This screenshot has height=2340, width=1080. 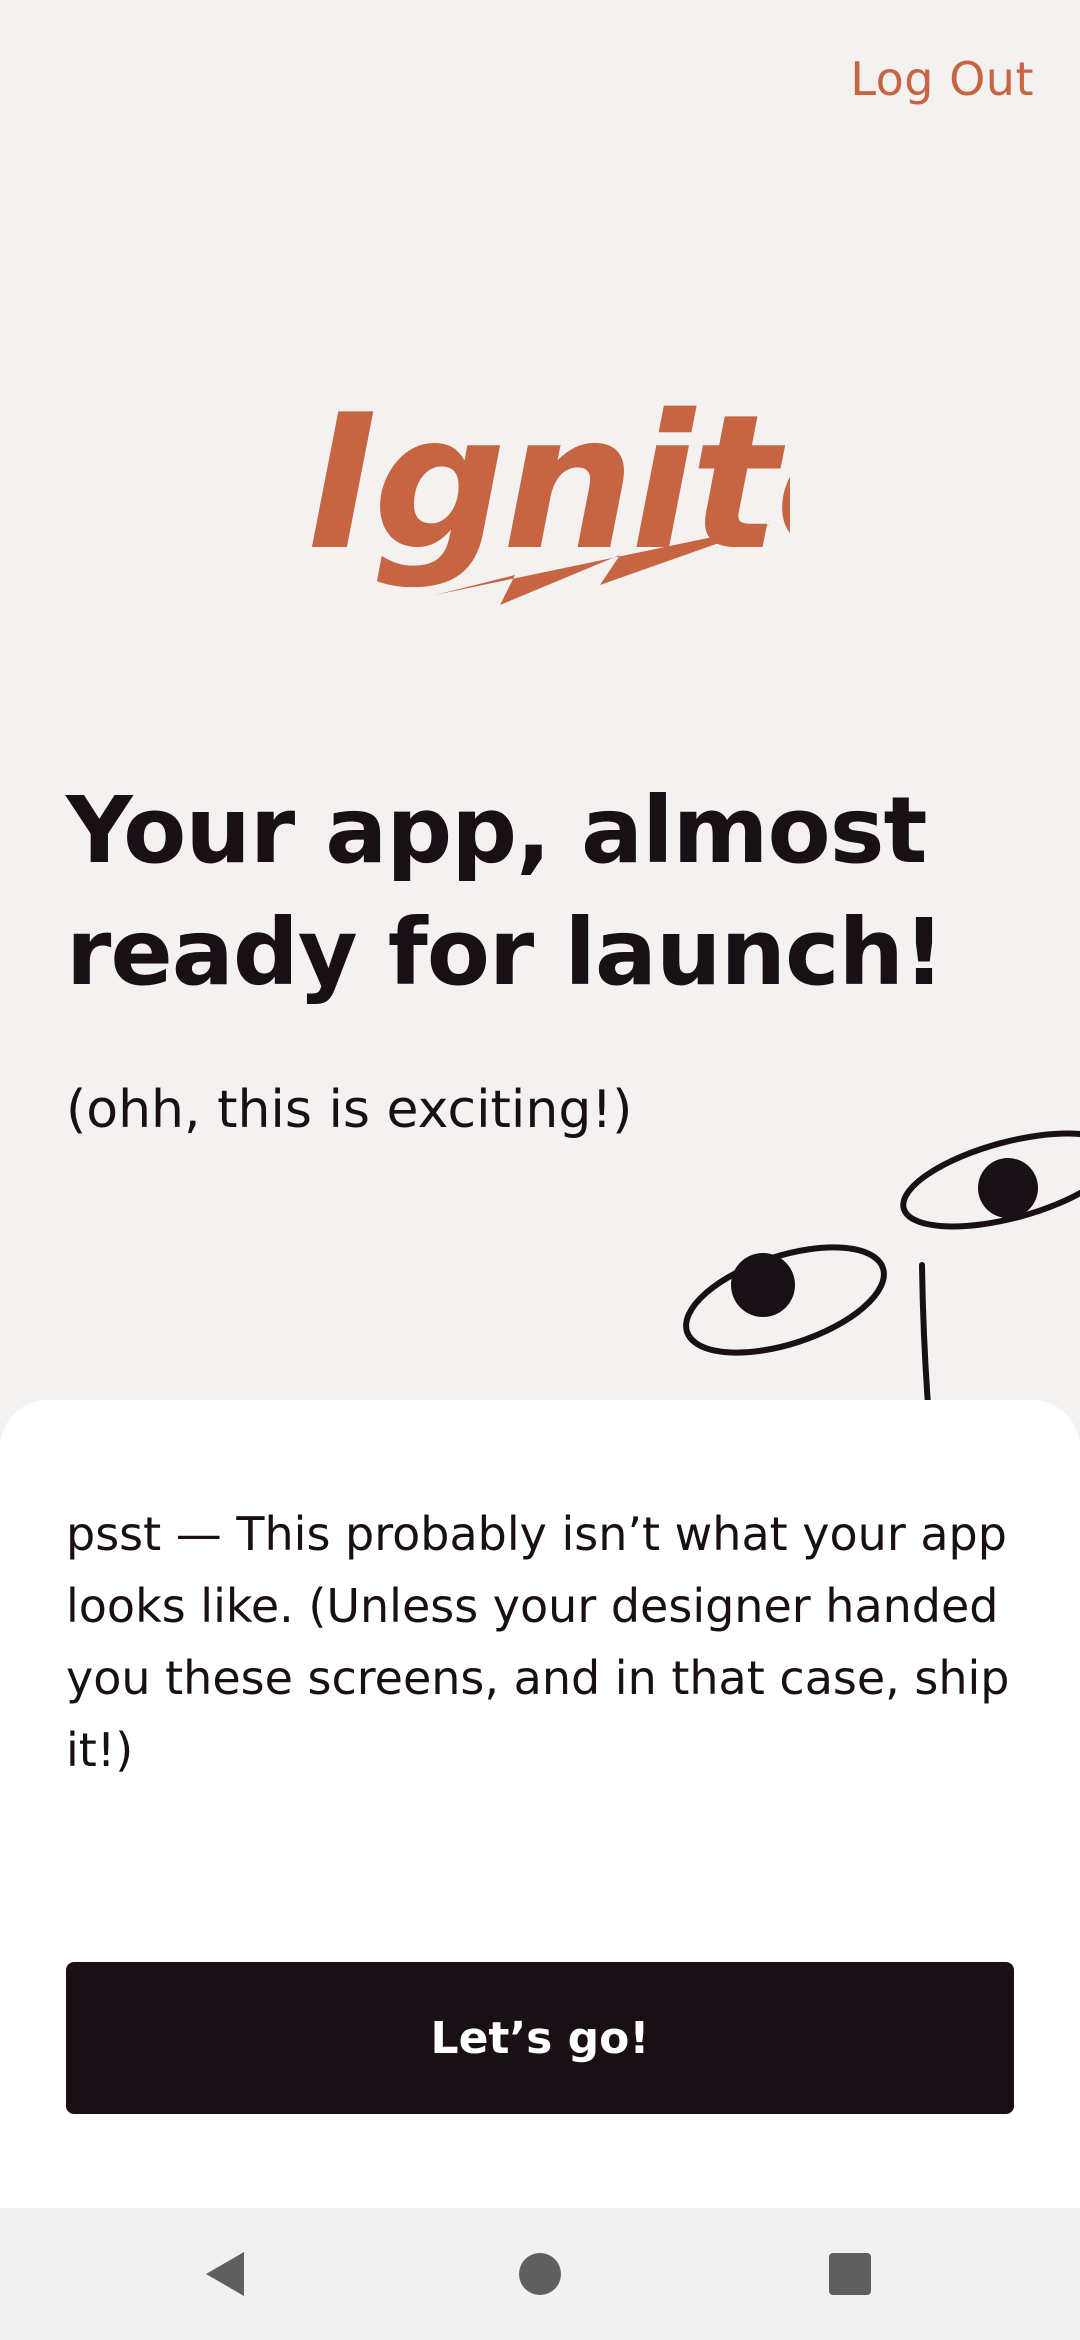 I want to click on ignite-logo: Ignite, so click(x=549, y=490).